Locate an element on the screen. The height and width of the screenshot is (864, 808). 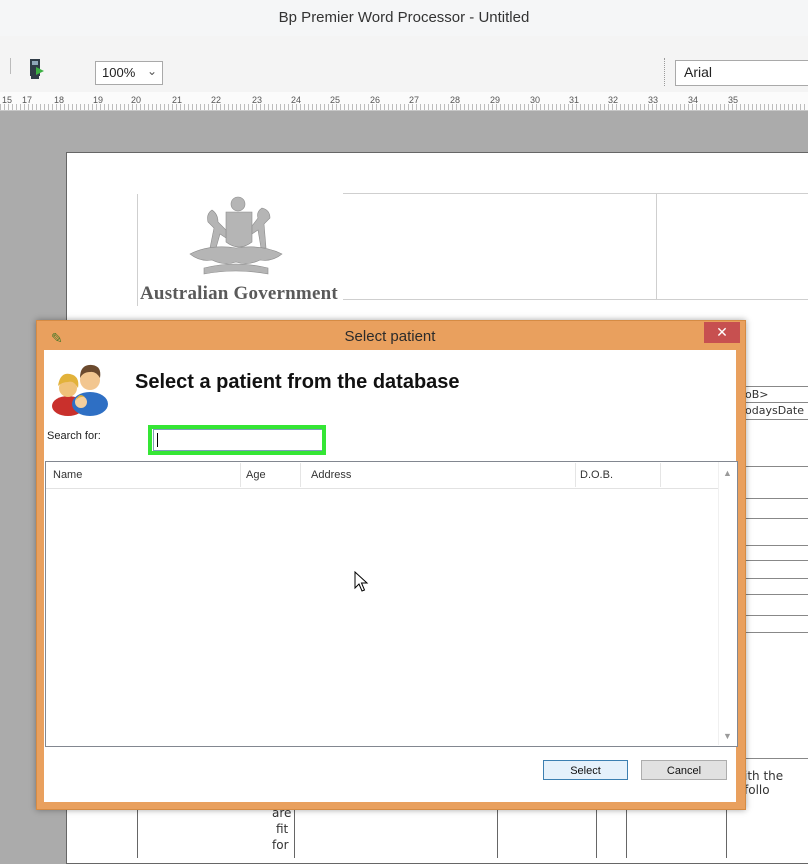
ruler-number: 27 is located at coordinates (414, 100).